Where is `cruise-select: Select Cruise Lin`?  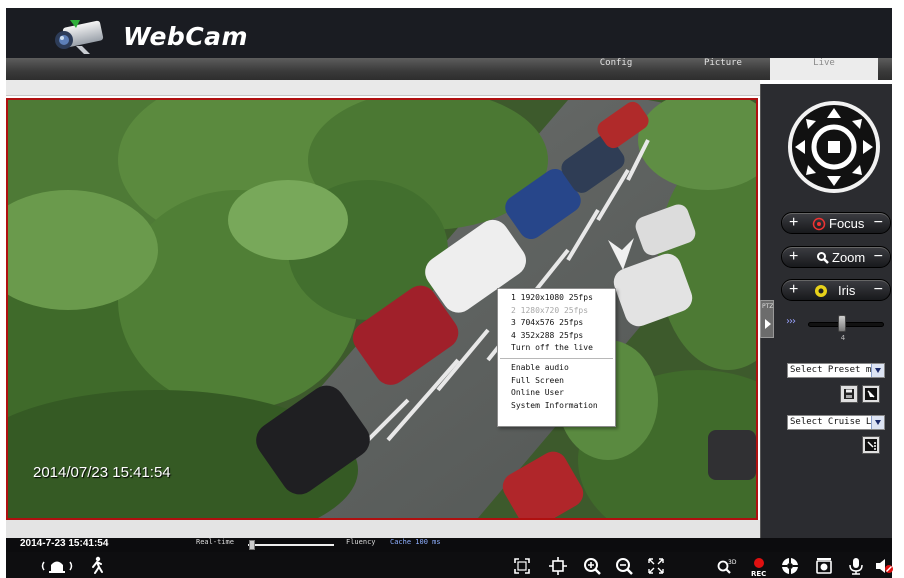
cruise-select: Select Cruise Lin is located at coordinates (836, 422).